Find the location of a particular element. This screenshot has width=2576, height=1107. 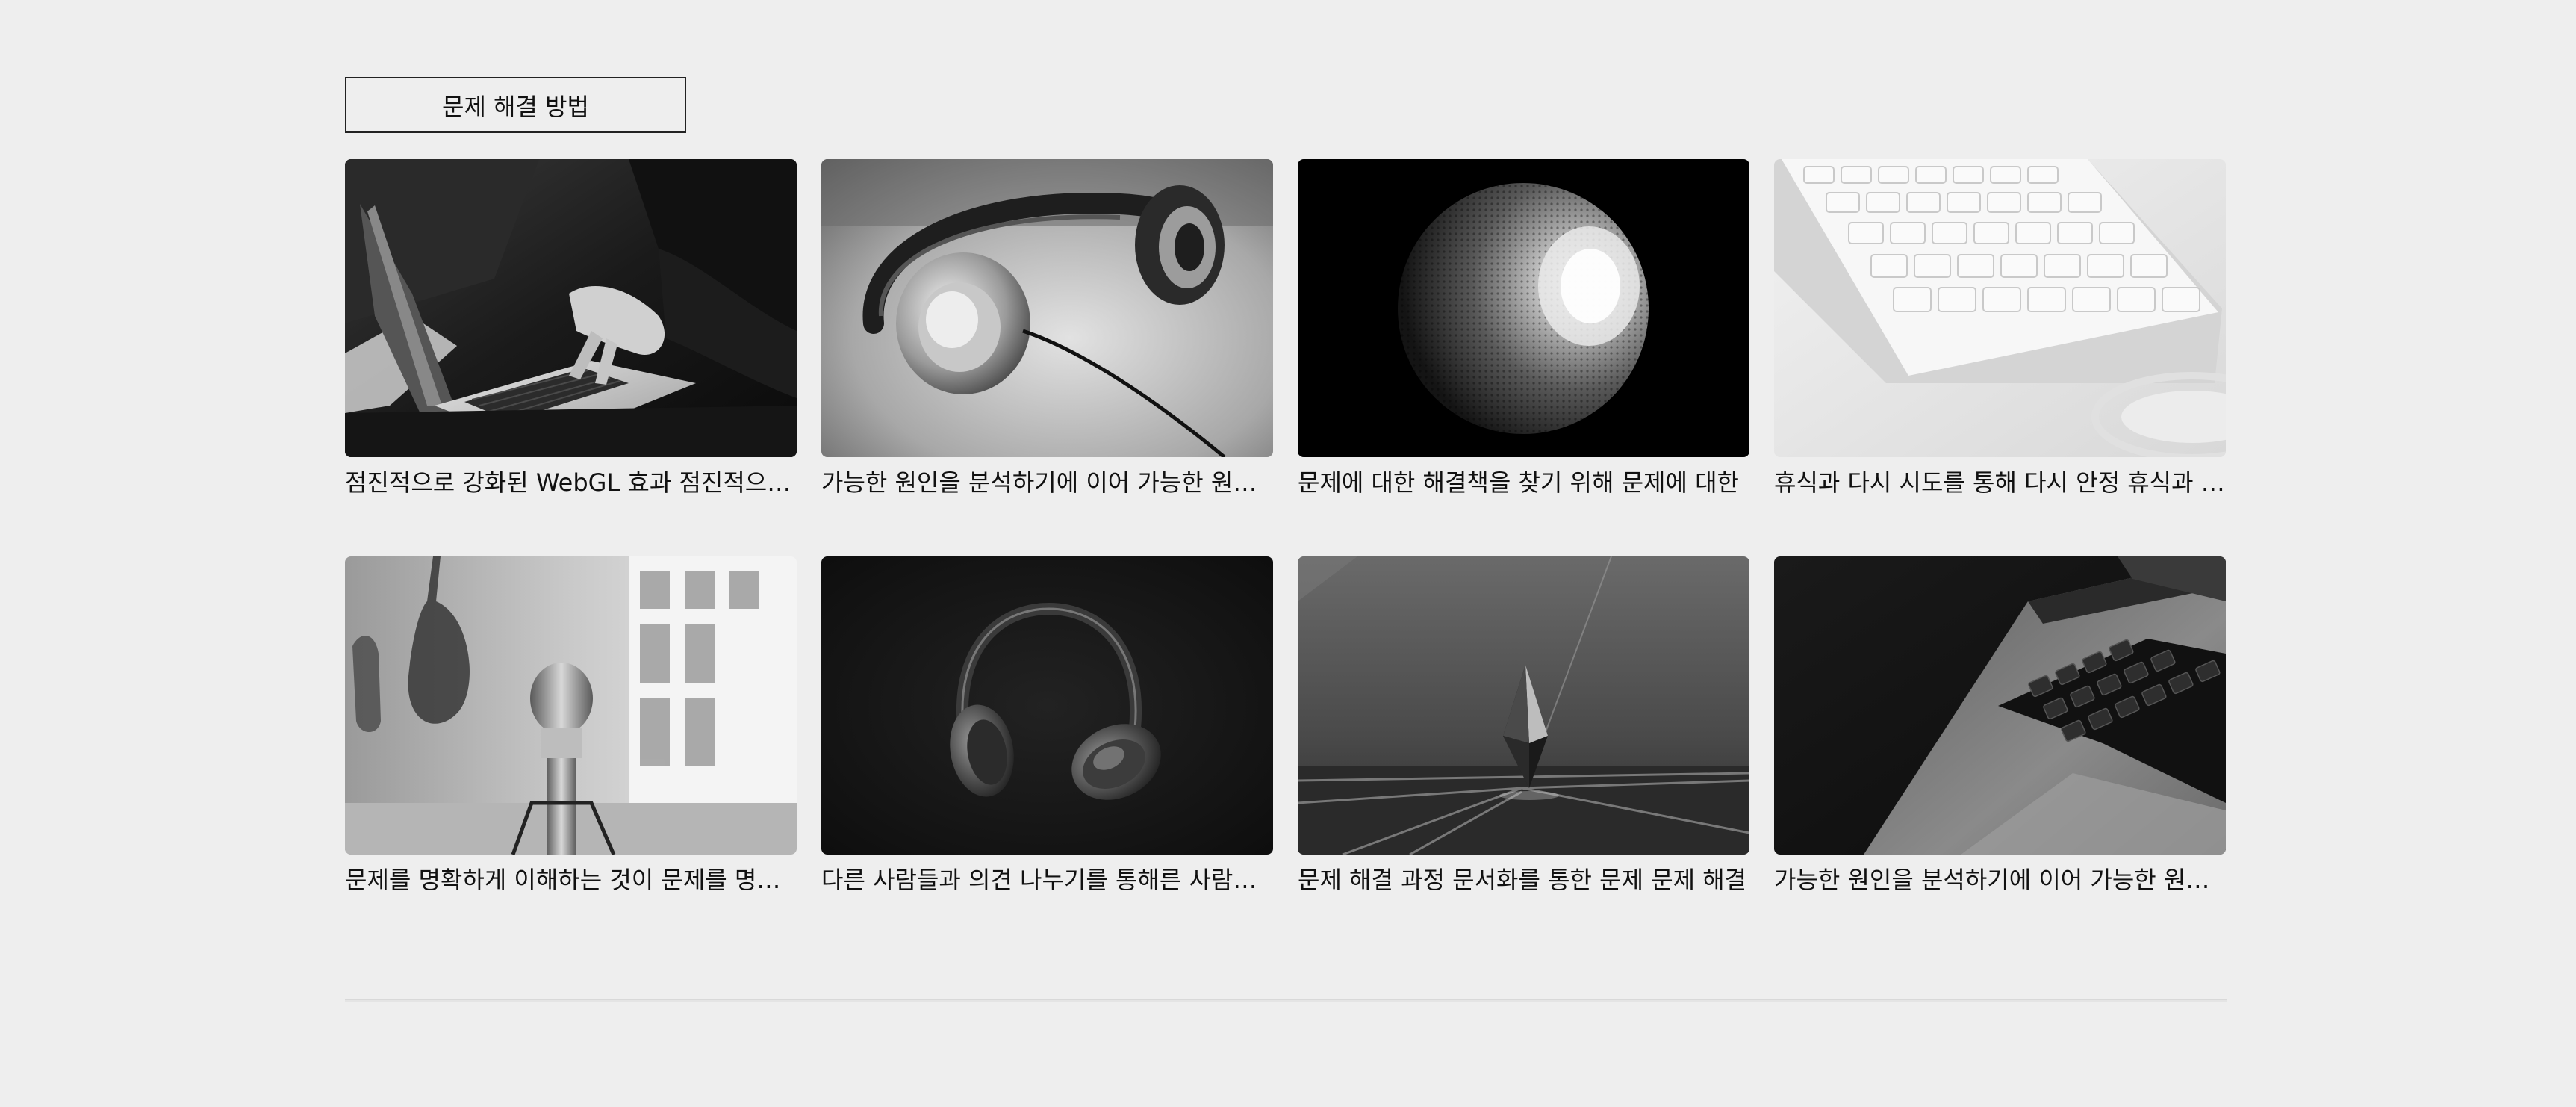

card-title: 휴식과 다시 시도를 통해 다시 안정 휴식과 다시 is located at coordinates (2000, 482).